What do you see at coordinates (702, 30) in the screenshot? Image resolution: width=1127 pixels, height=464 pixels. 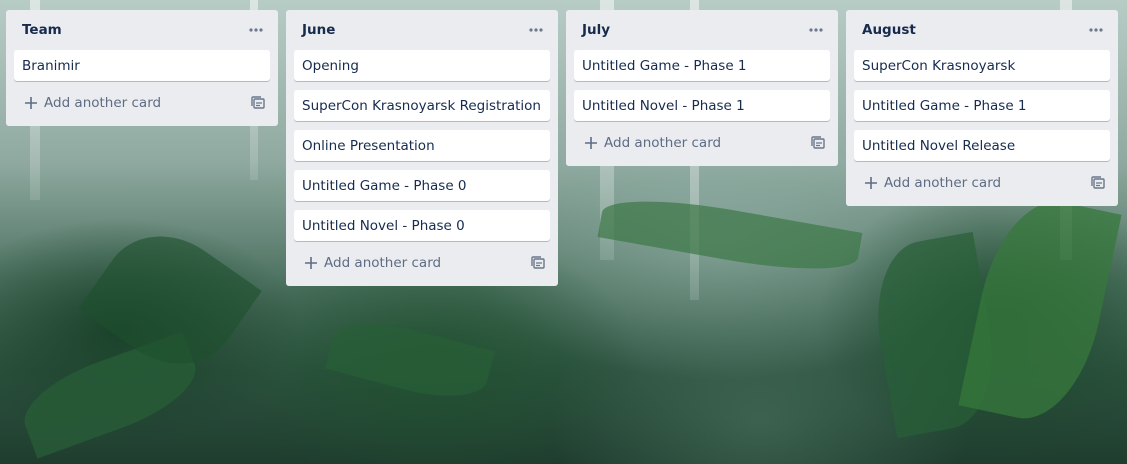 I see `list-header: July` at bounding box center [702, 30].